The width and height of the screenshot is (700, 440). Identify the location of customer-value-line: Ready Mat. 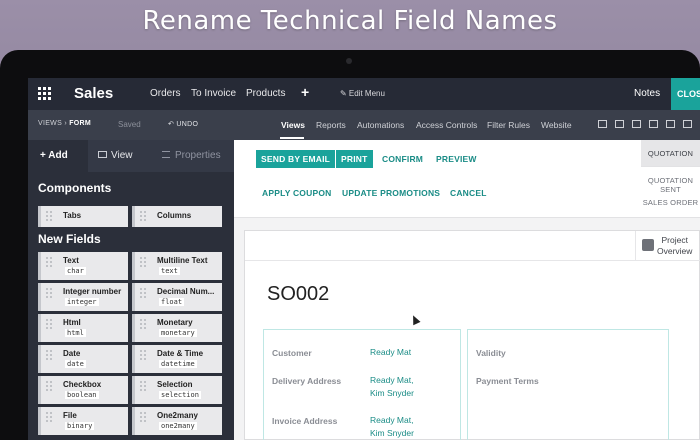
(391, 352).